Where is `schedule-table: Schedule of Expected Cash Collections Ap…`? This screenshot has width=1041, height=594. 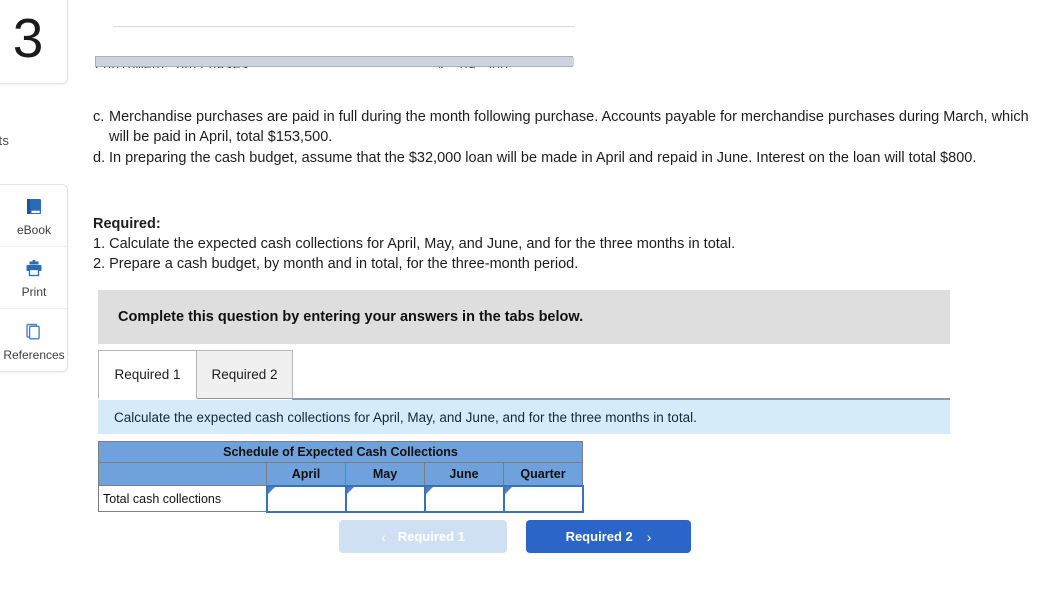
schedule-table: Schedule of Expected Cash Collections Ap… is located at coordinates (341, 477).